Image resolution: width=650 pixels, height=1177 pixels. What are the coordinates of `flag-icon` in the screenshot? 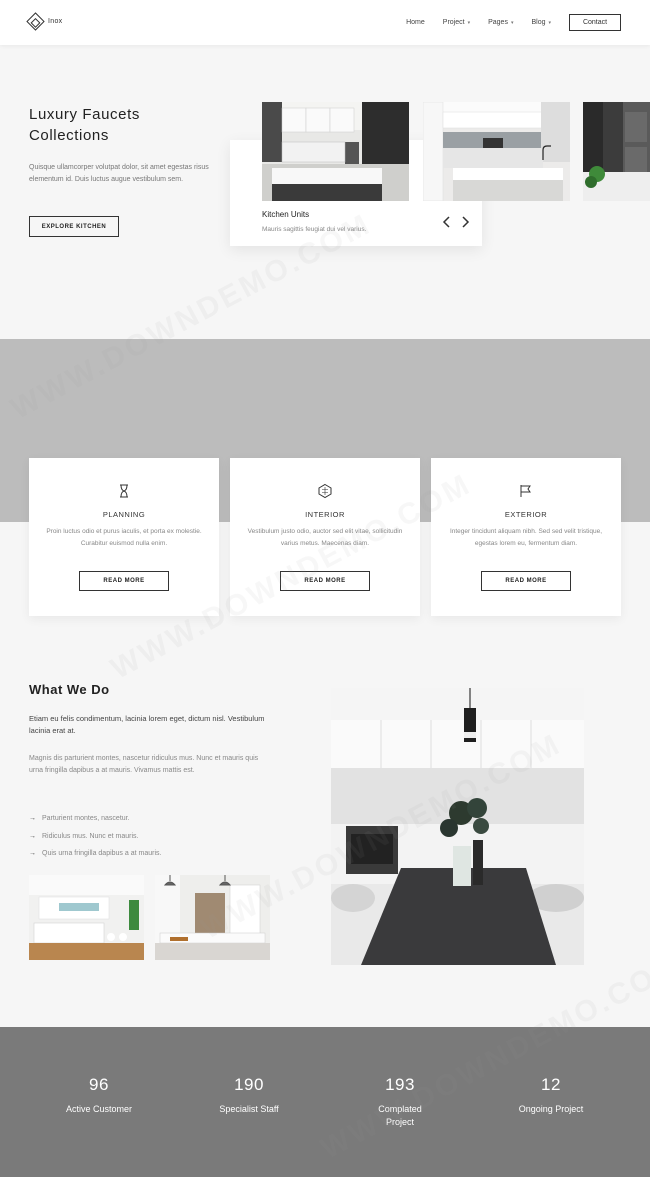 It's located at (526, 491).